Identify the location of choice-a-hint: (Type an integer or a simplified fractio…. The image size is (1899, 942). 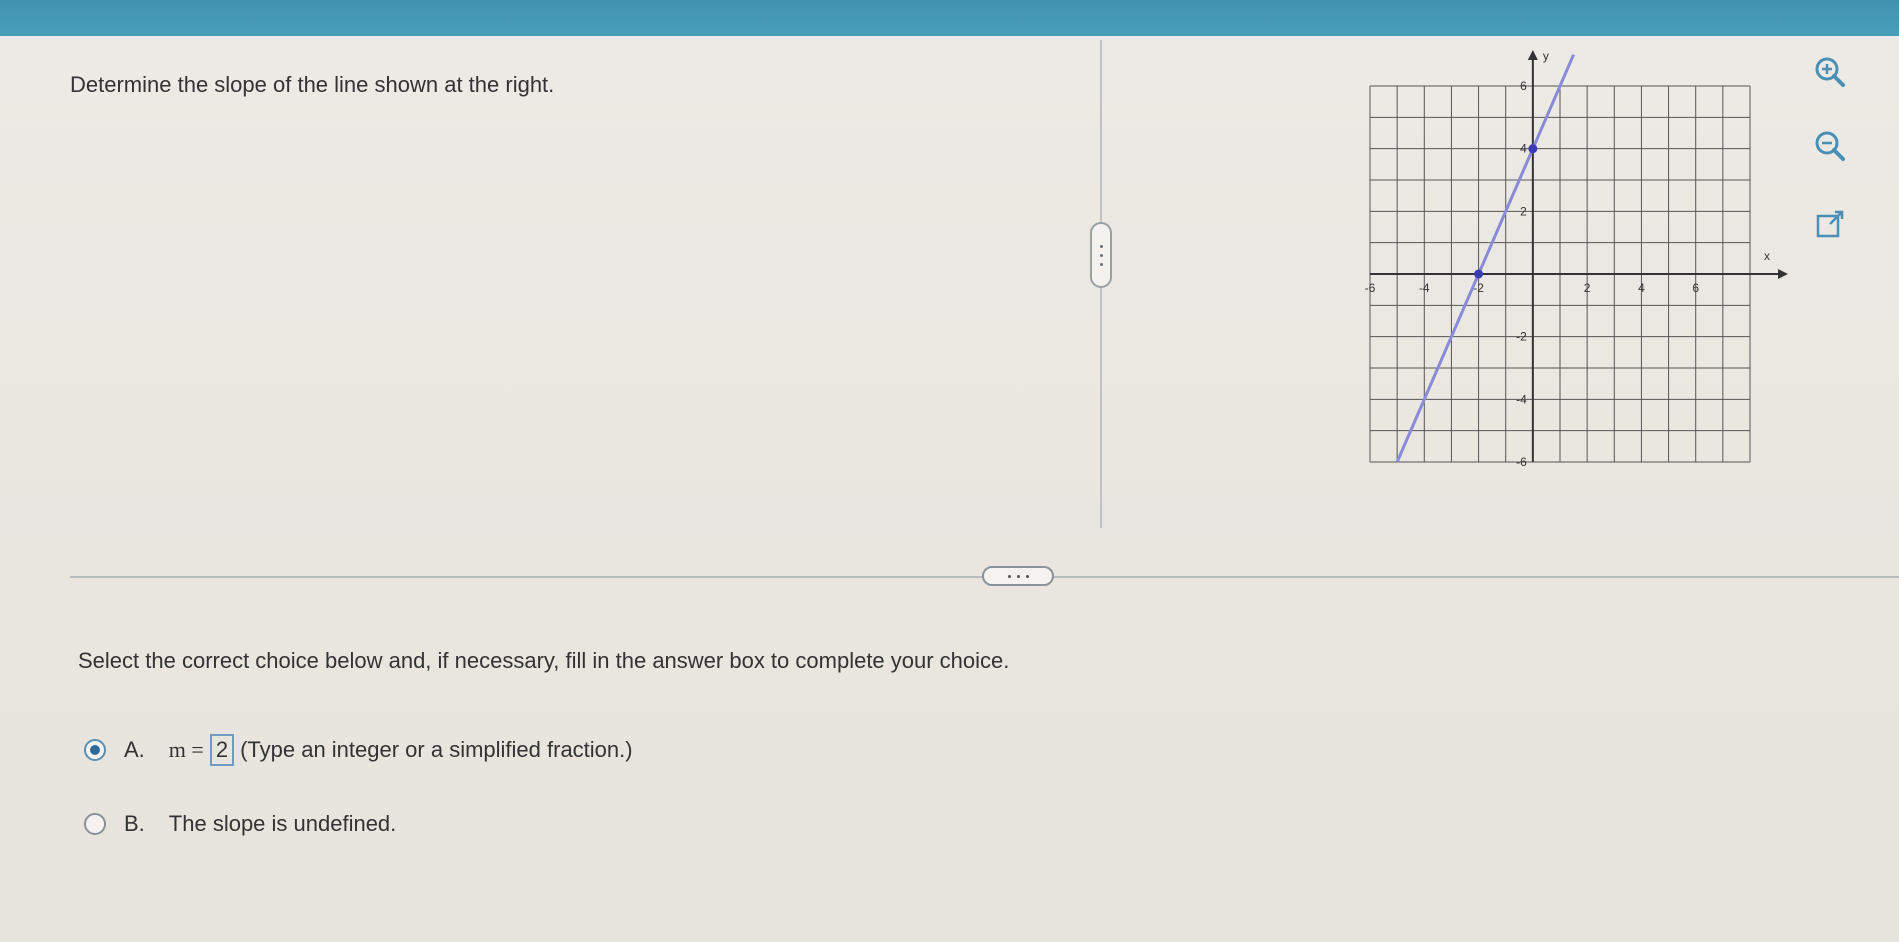
(436, 749).